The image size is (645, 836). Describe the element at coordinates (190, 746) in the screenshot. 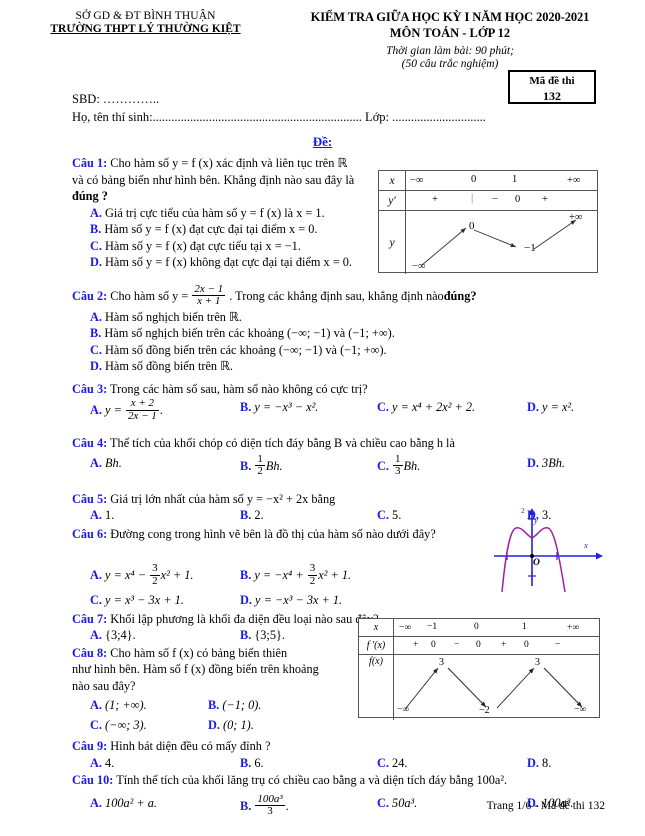

I see `question-9-text: Hình bát diện đều có mấy đỉnh ?` at that location.